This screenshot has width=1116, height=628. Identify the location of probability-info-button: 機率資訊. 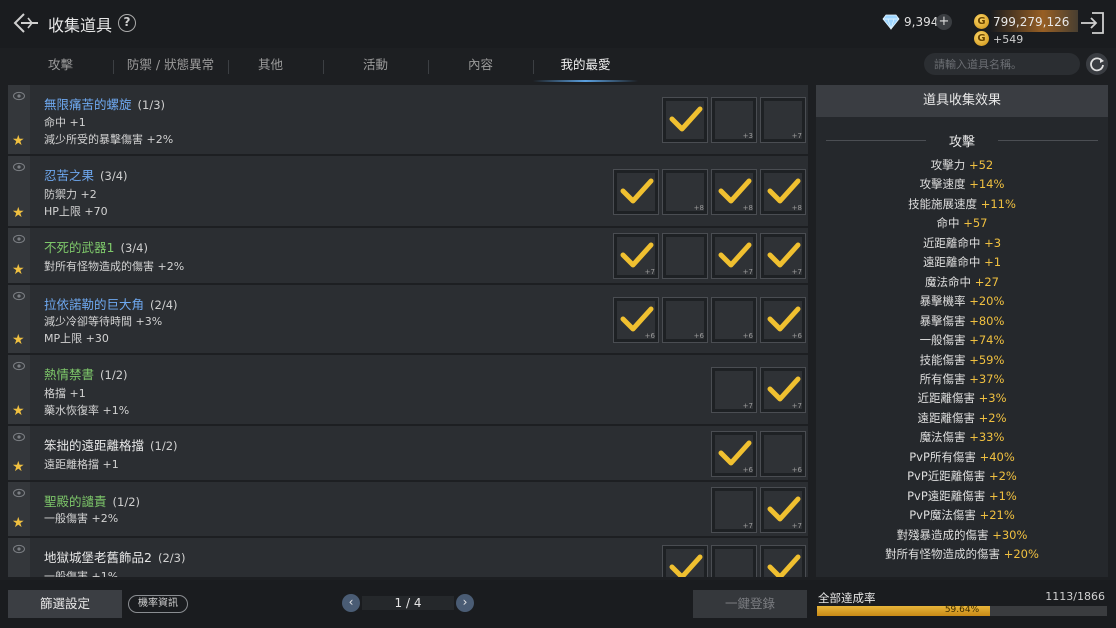
(158, 604).